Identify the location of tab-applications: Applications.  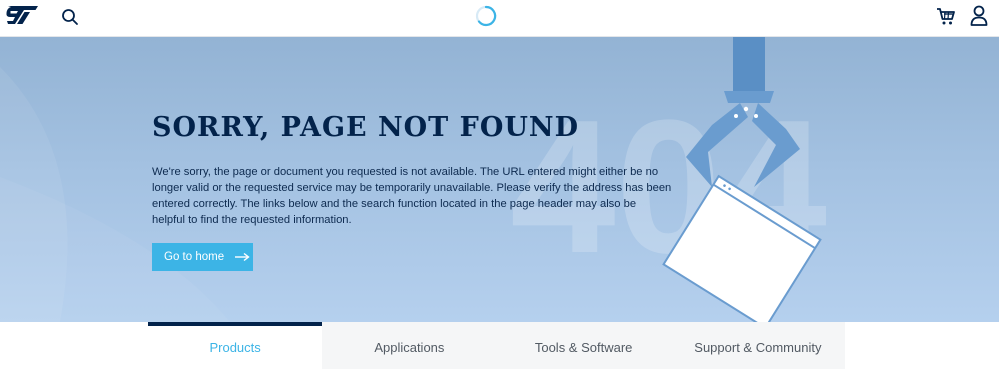
(409, 345).